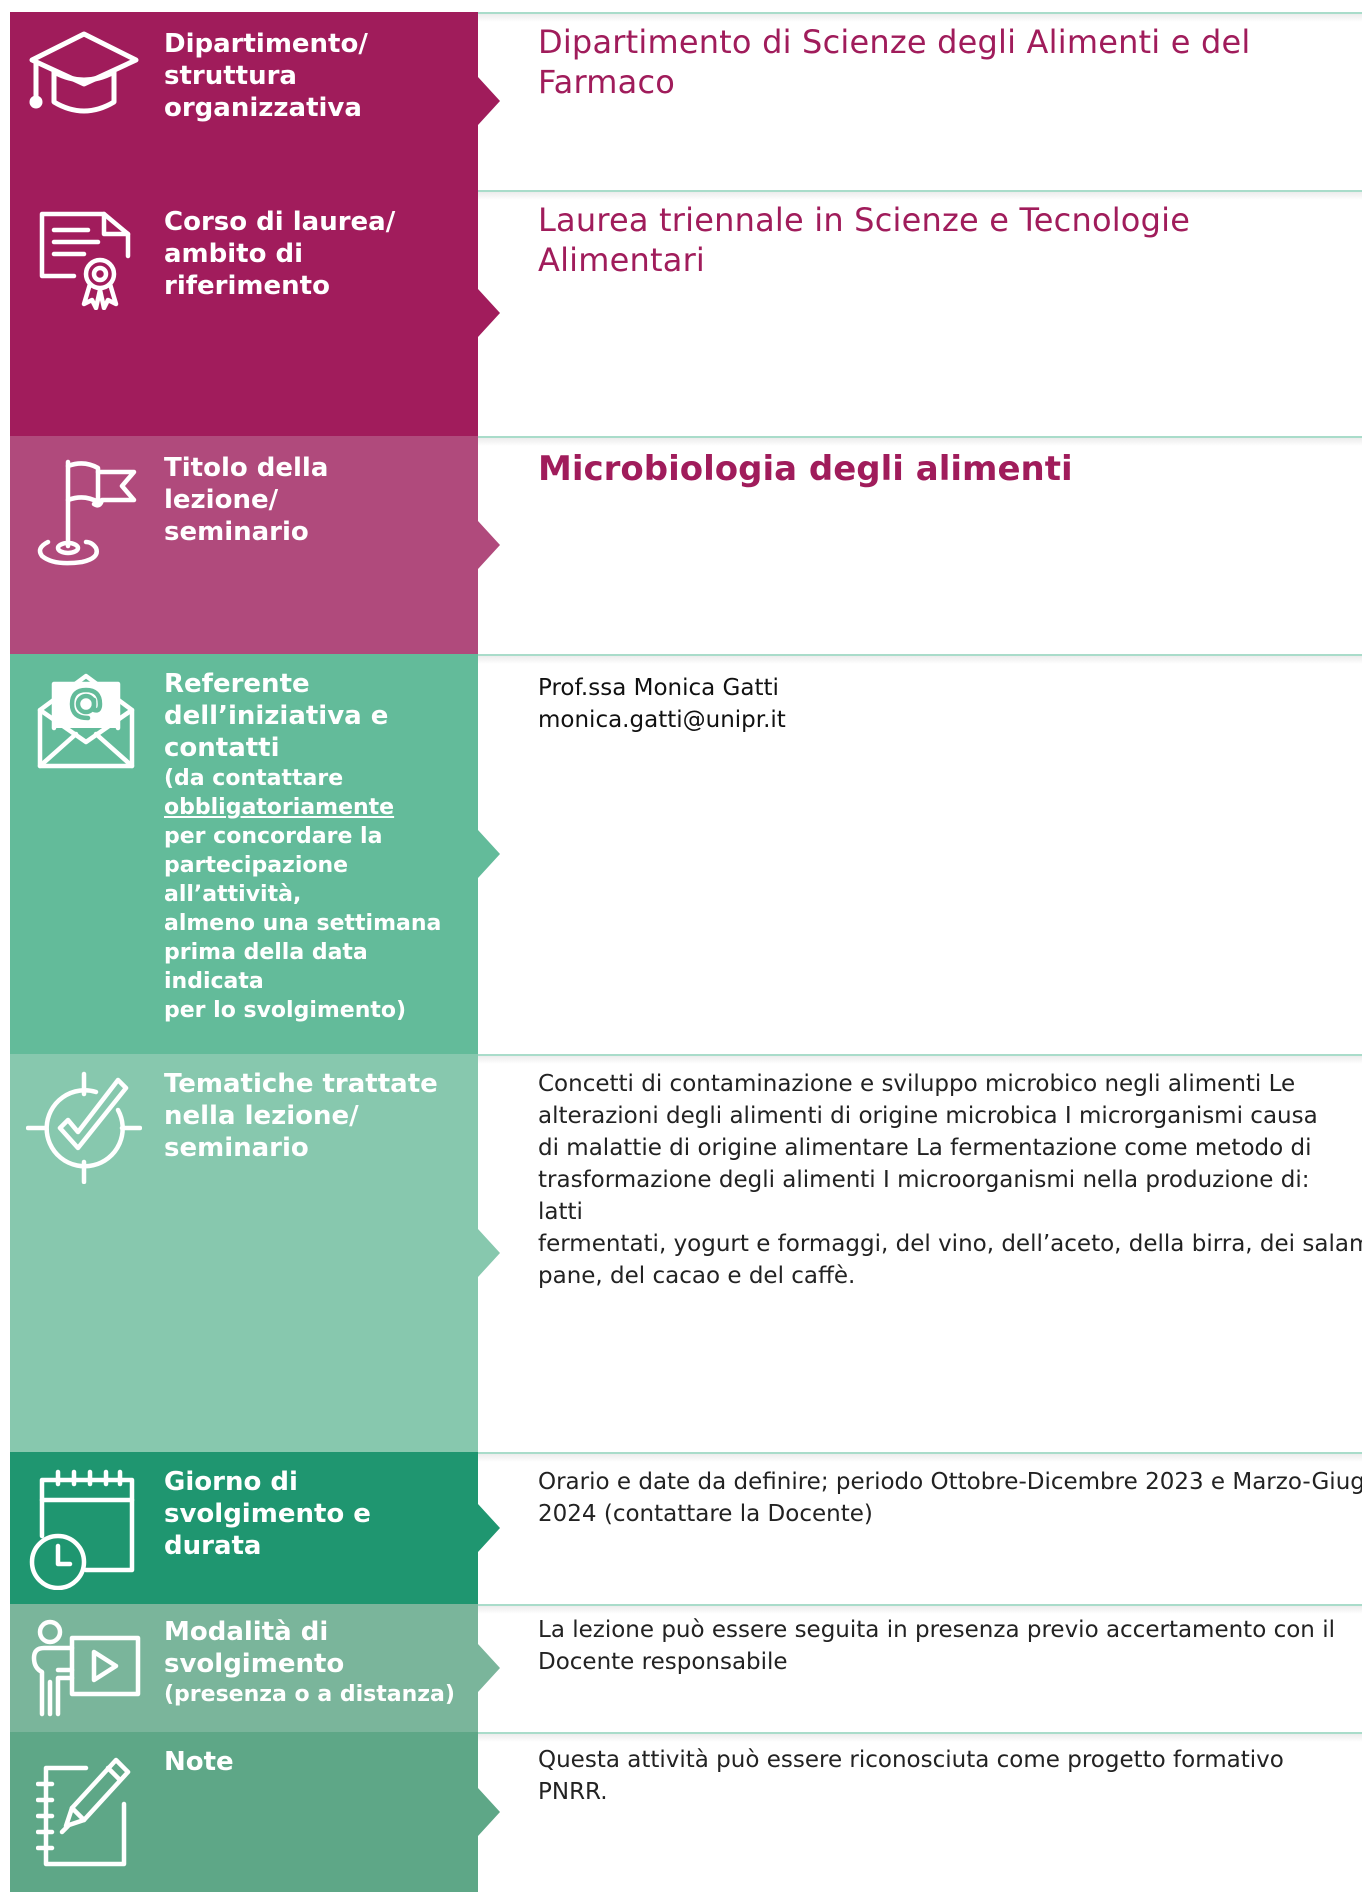 The image size is (1362, 1892). Describe the element at coordinates (489, 545) in the screenshot. I see `row-titolo-arrow` at that location.